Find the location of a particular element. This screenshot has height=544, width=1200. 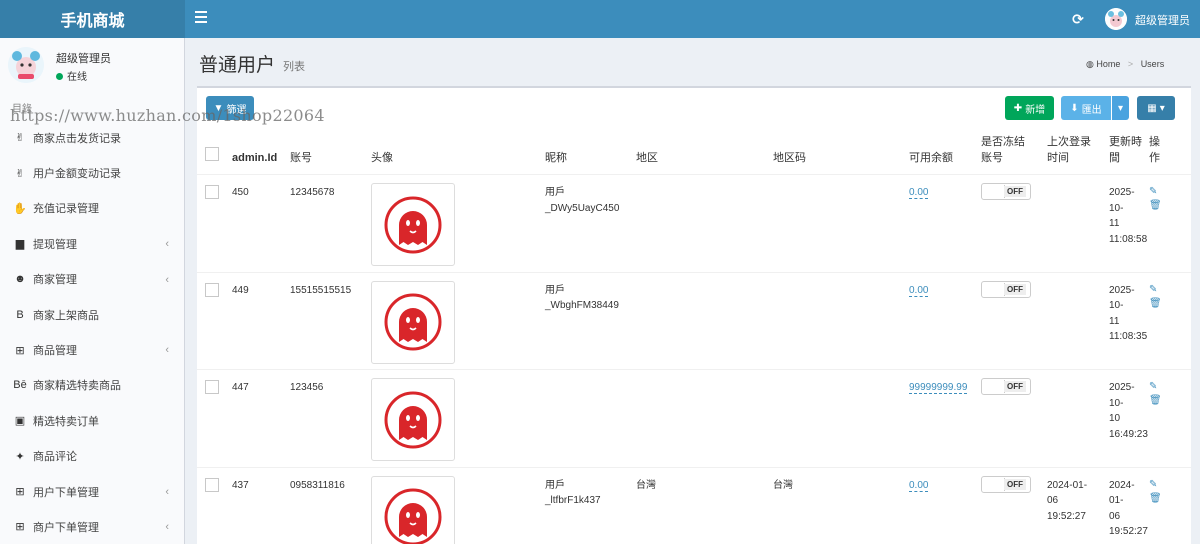

online-status: 在线 is located at coordinates (71, 75).